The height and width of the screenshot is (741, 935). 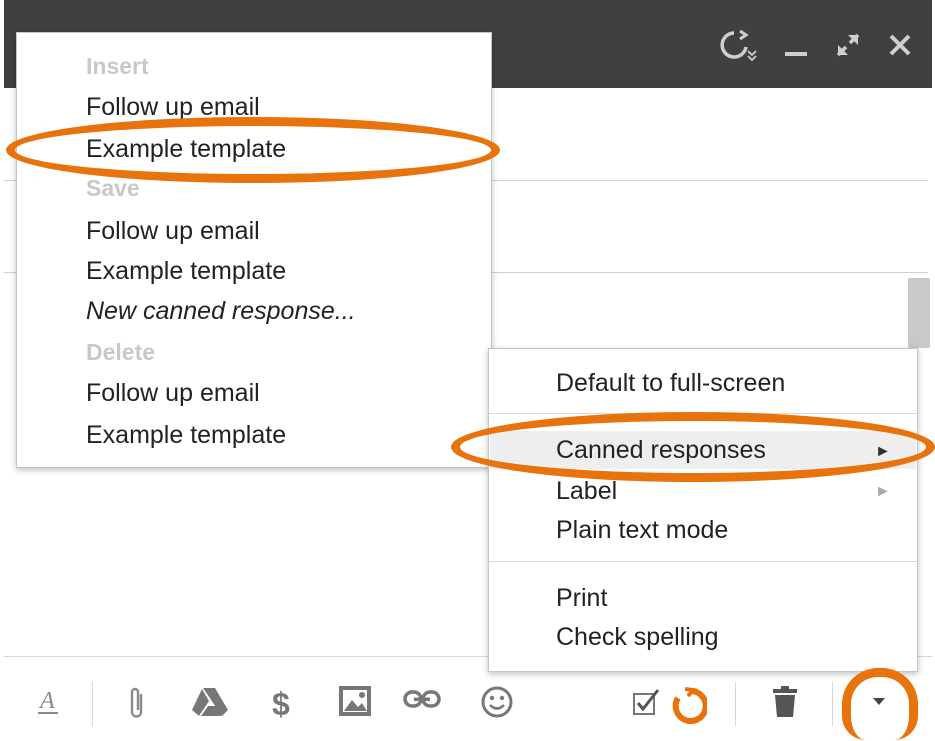 I want to click on money-icon: $, so click(x=283, y=703).